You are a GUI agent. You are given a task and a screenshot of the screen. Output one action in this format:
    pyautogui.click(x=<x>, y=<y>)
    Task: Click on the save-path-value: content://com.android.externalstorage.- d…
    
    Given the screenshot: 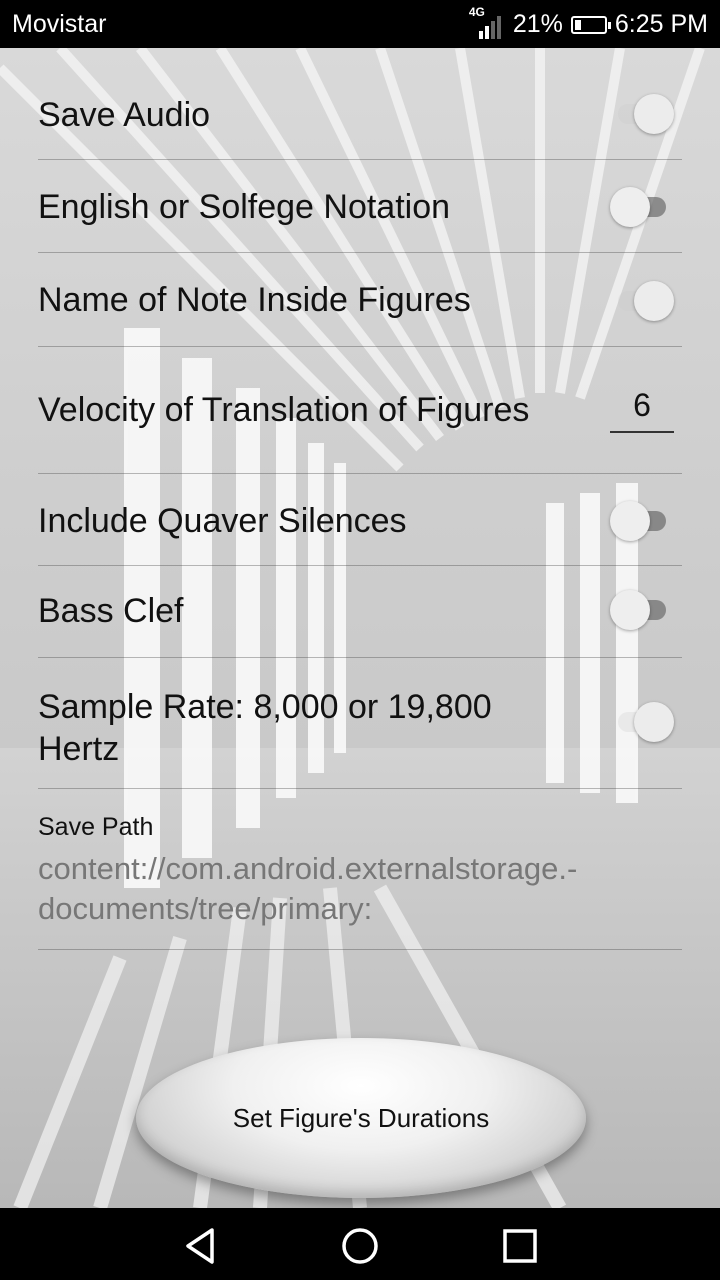 What is the action you would take?
    pyautogui.click(x=358, y=889)
    